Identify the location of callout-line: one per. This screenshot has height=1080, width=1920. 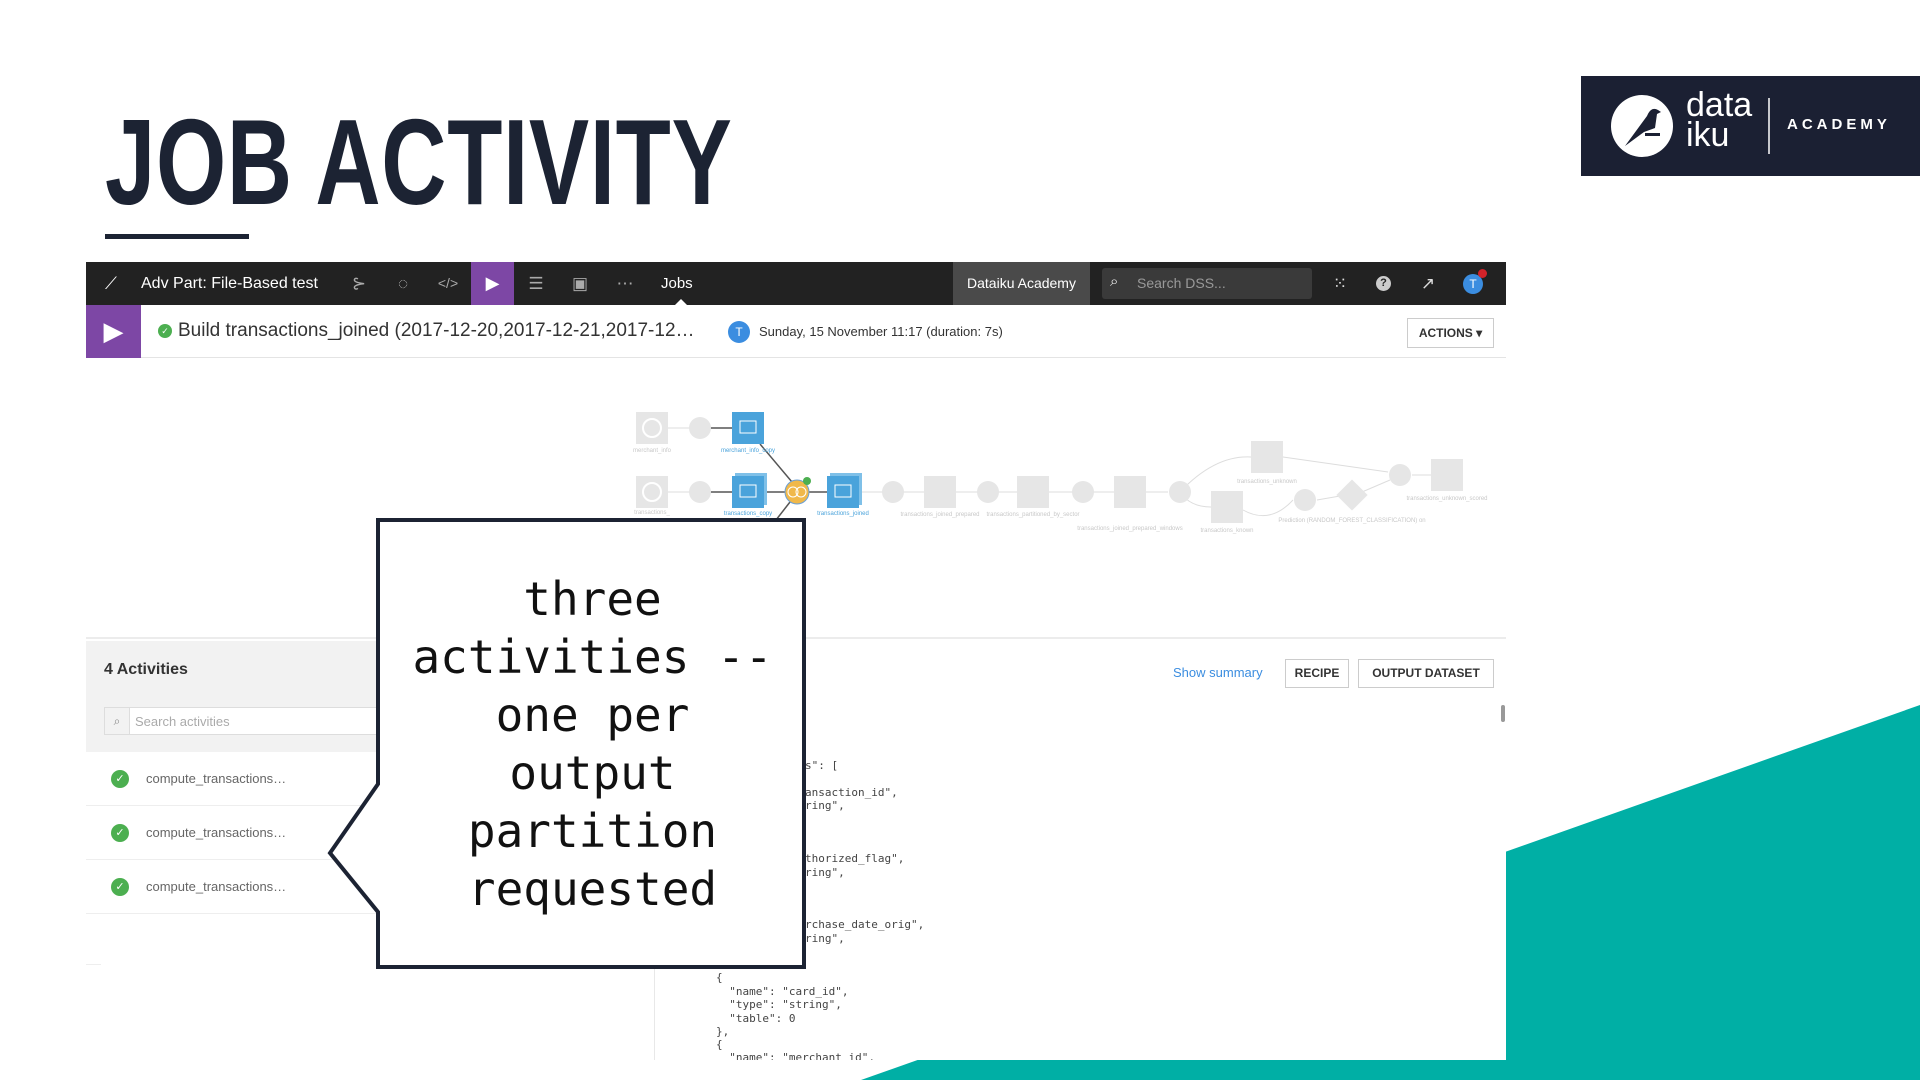
(592, 715).